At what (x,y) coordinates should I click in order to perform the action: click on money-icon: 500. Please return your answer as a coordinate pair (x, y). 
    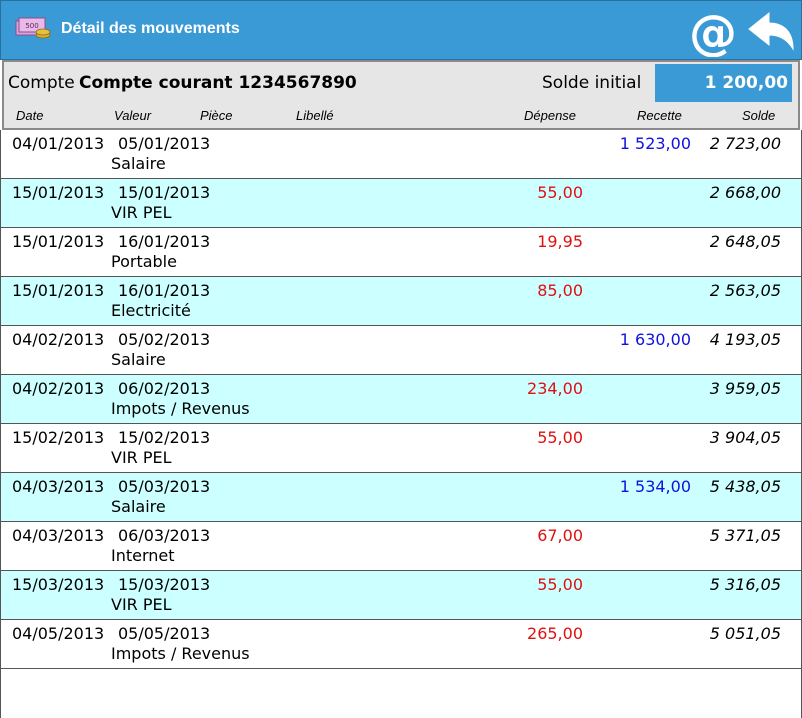
    Looking at the image, I should click on (33, 28).